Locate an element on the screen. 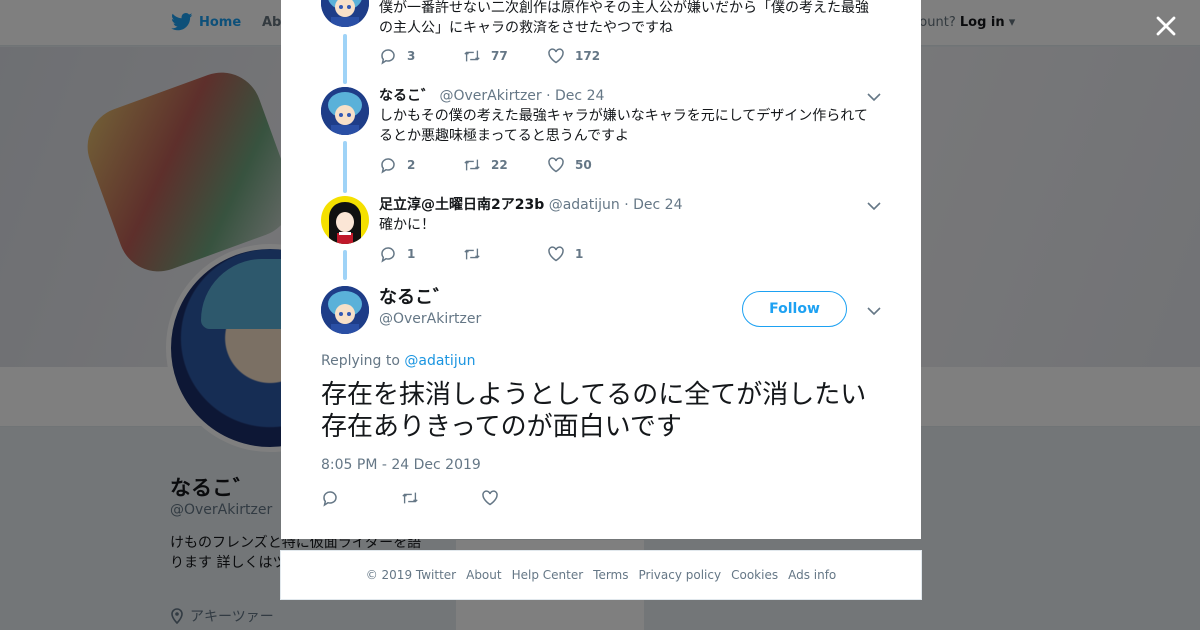  close-icon is located at coordinates (1166, 26).